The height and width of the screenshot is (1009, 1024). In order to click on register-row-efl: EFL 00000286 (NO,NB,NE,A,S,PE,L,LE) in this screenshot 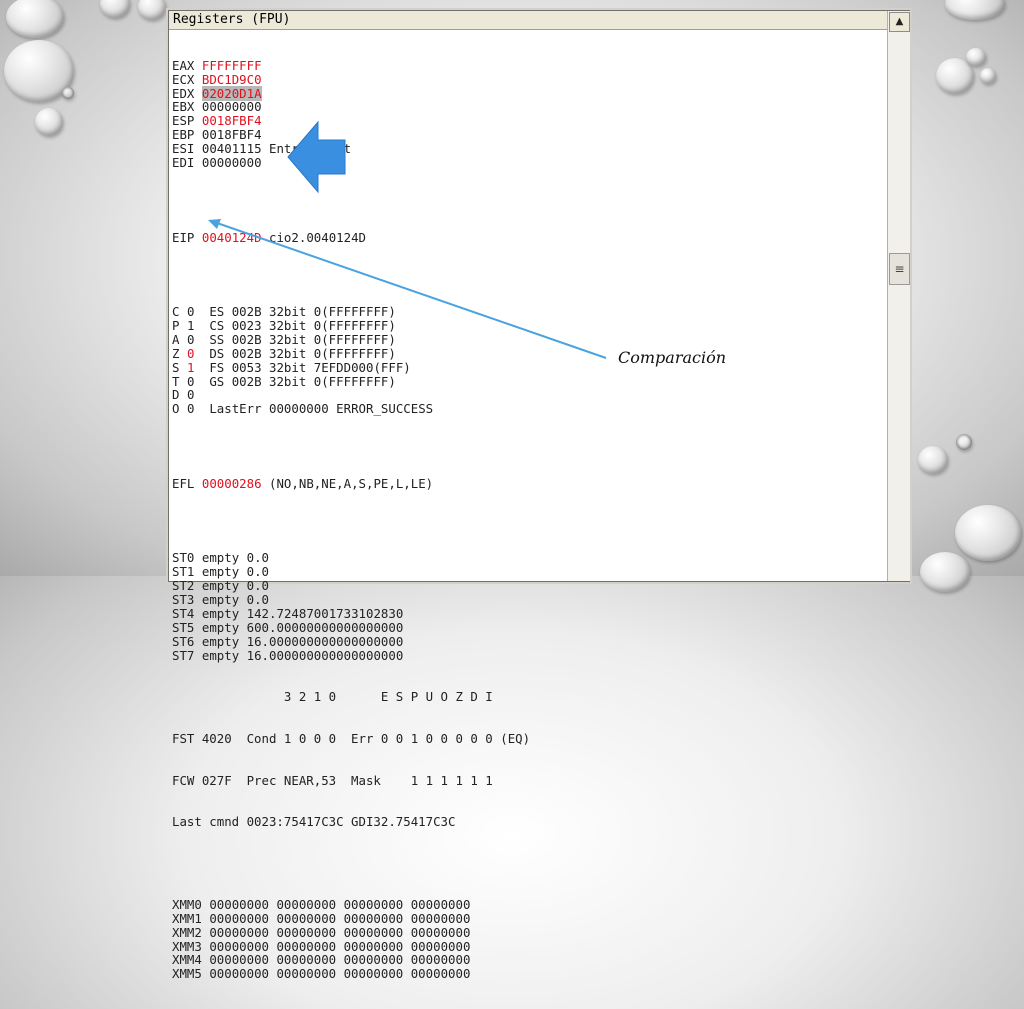, I will do `click(528, 483)`.